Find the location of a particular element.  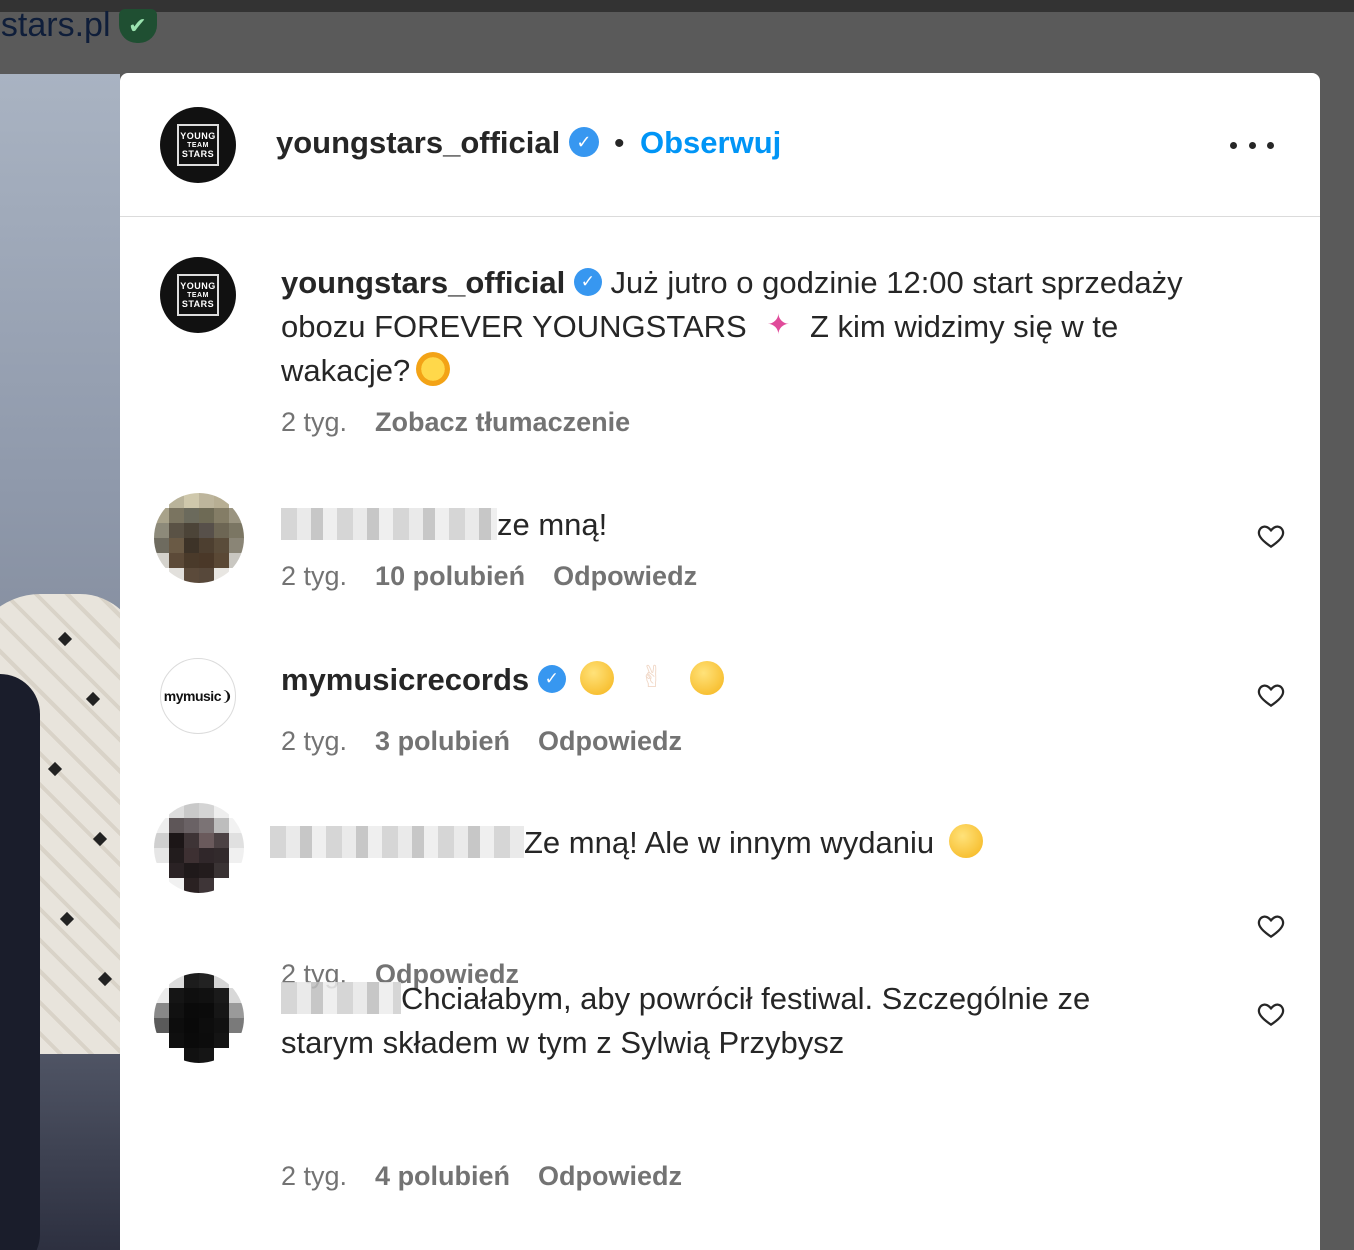

mymusicrecords-avatar: mymusic ❩ is located at coordinates (198, 696).